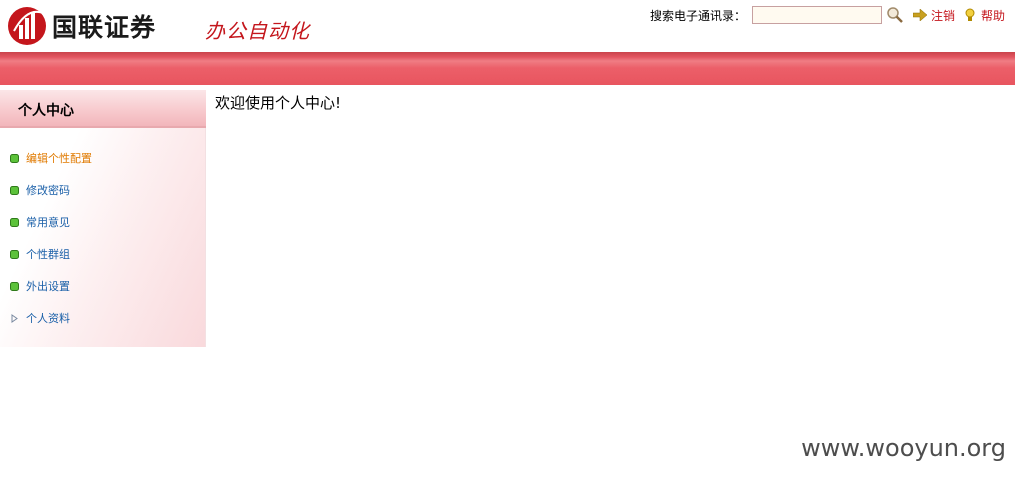  I want to click on header-band, so click(507, 68).